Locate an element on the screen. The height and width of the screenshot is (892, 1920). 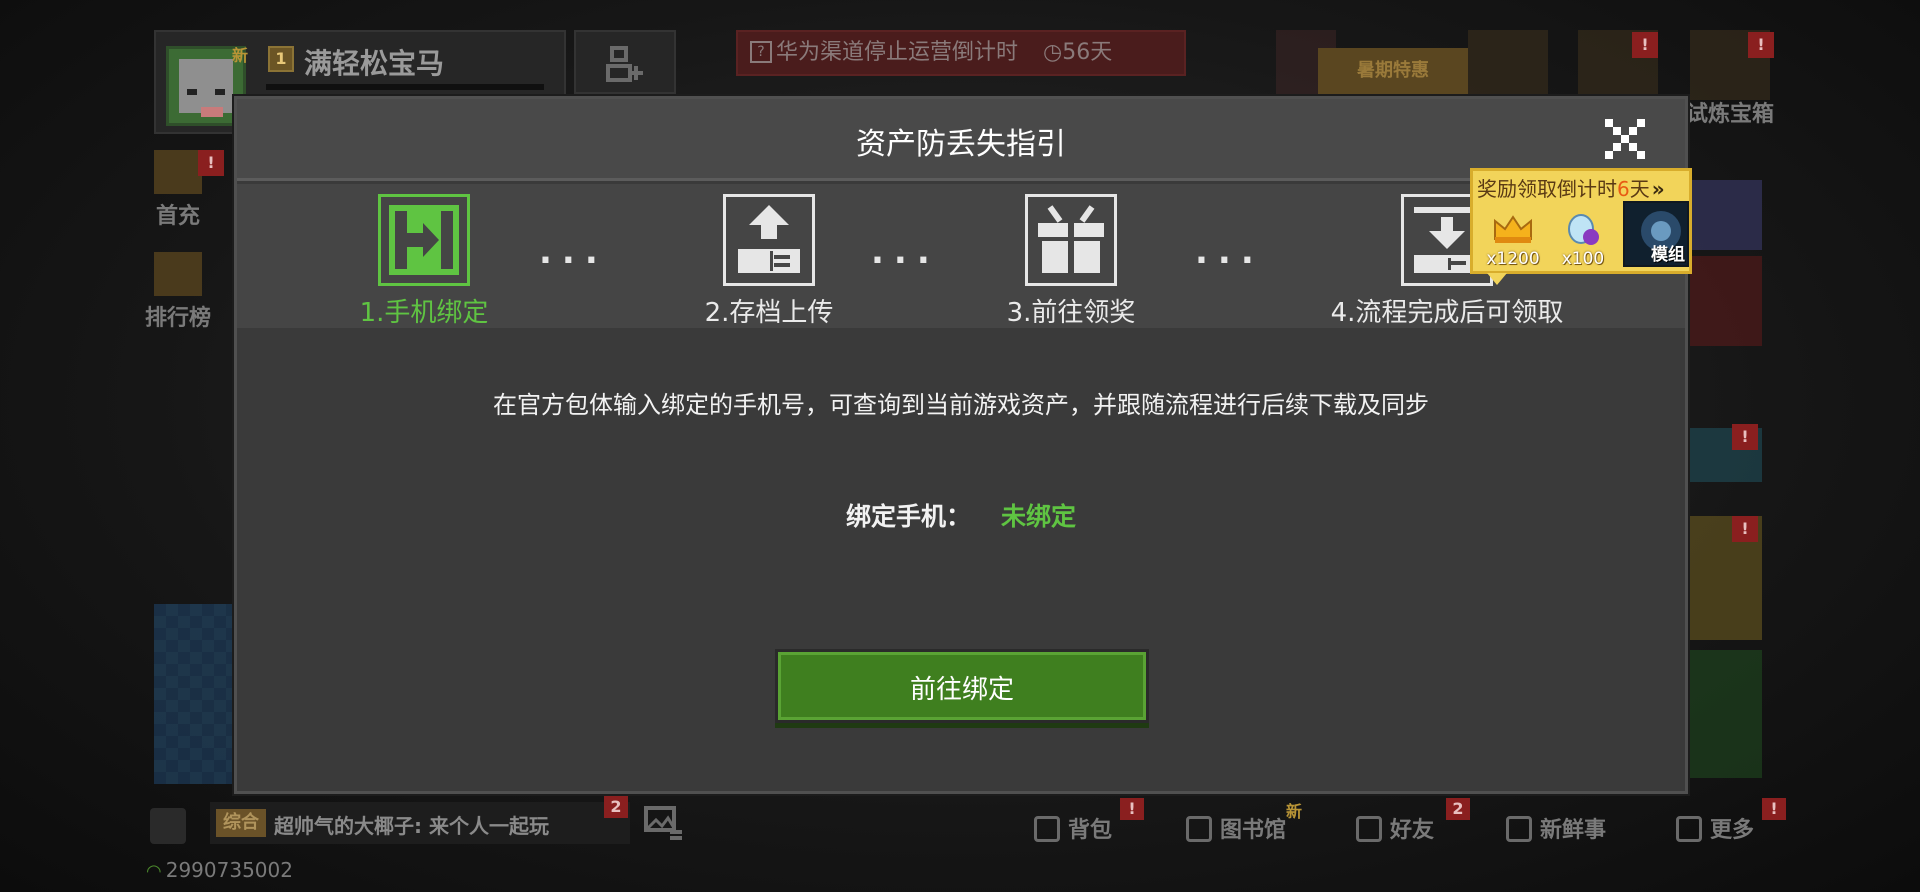
bind-phone-row: 绑定手机： 未绑定 is located at coordinates (961, 515).